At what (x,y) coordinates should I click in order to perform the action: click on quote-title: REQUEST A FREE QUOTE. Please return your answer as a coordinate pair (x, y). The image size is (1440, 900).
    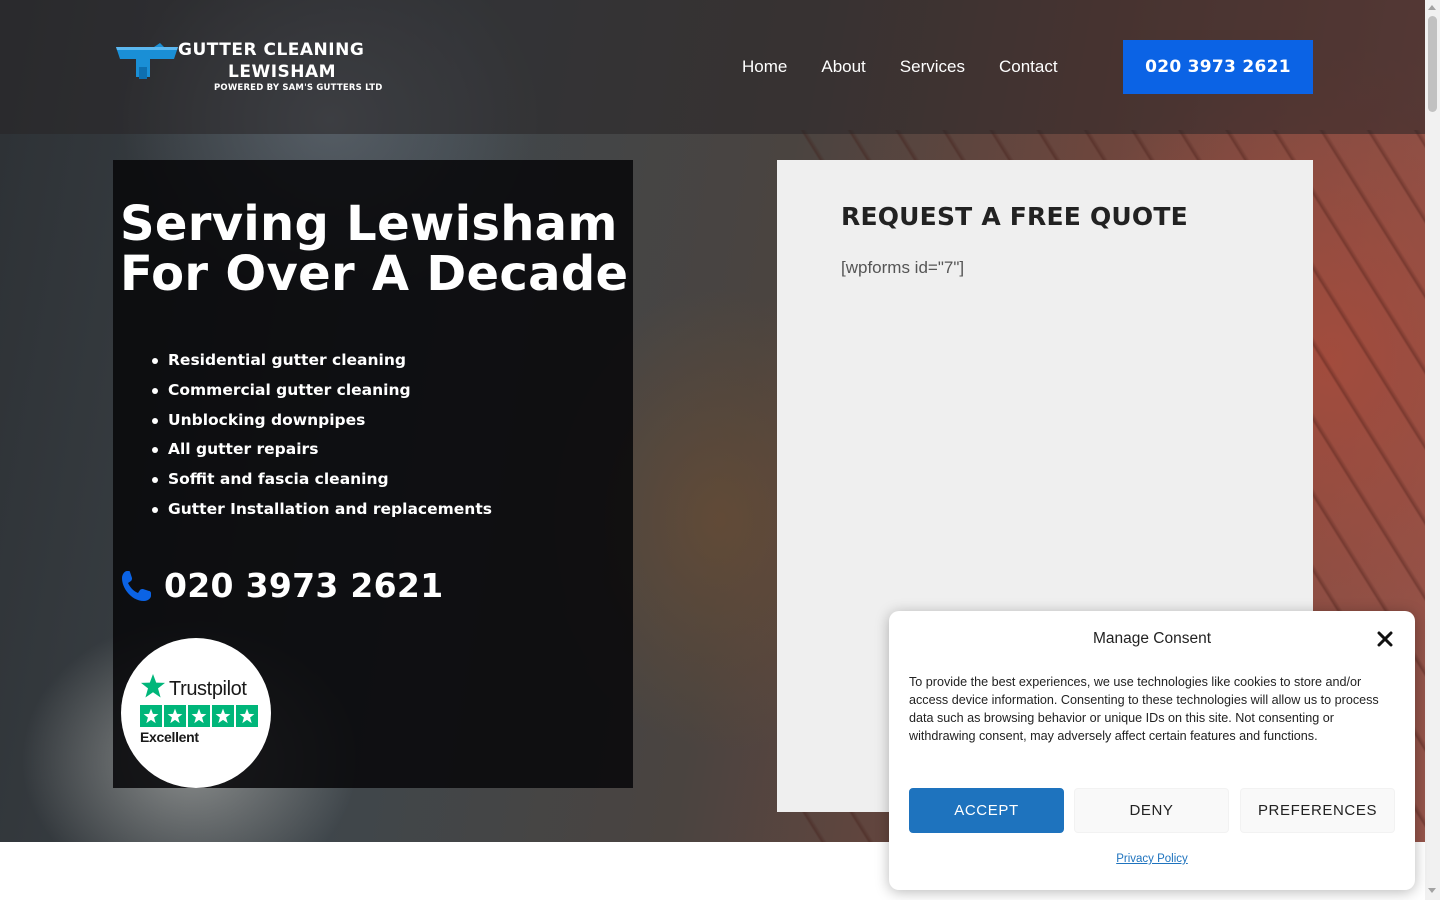
    Looking at the image, I should click on (1014, 216).